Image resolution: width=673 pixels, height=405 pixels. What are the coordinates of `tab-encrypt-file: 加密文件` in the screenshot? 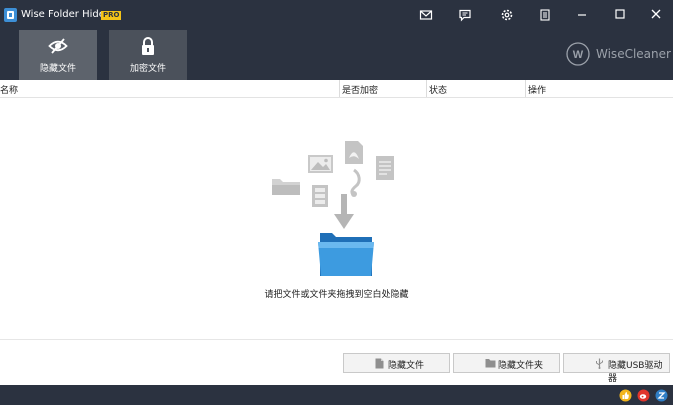 It's located at (148, 55).